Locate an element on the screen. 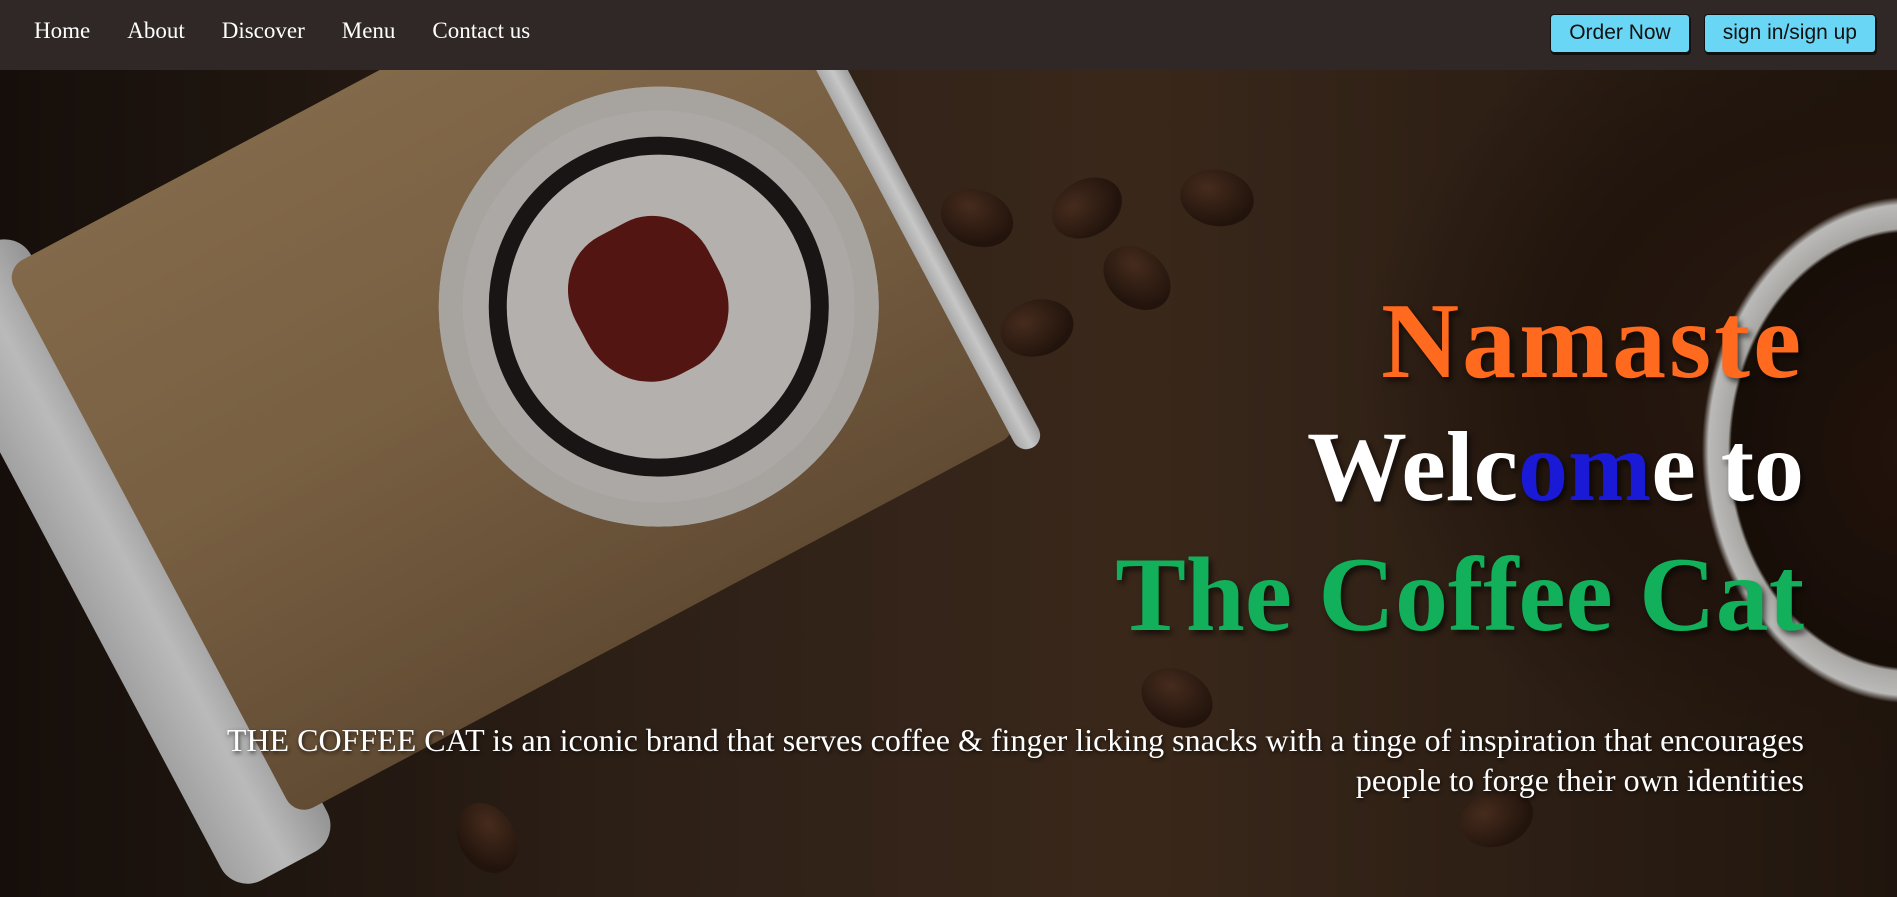 The height and width of the screenshot is (897, 1897). nav-about: About is located at coordinates (156, 31).